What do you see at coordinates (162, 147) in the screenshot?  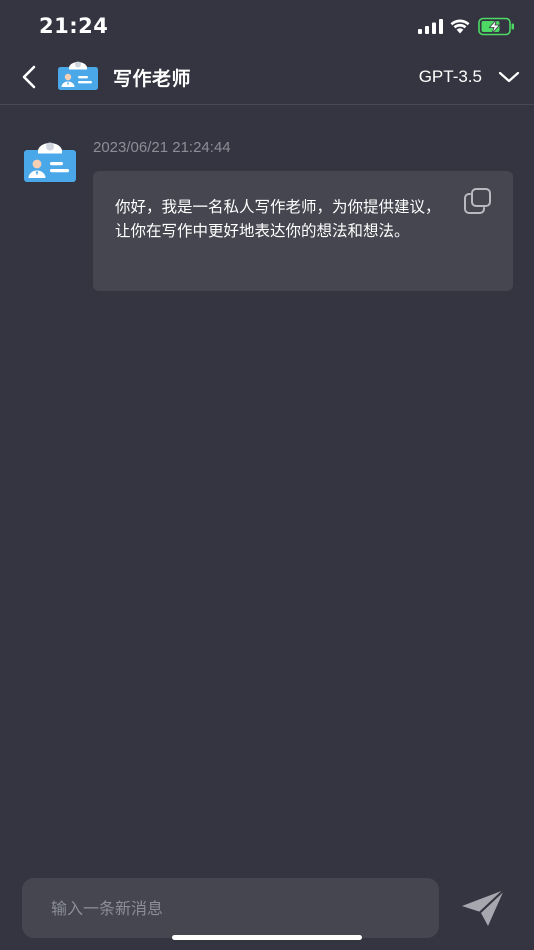 I see `message-timestamp: 2023/06/21 21:24:44` at bounding box center [162, 147].